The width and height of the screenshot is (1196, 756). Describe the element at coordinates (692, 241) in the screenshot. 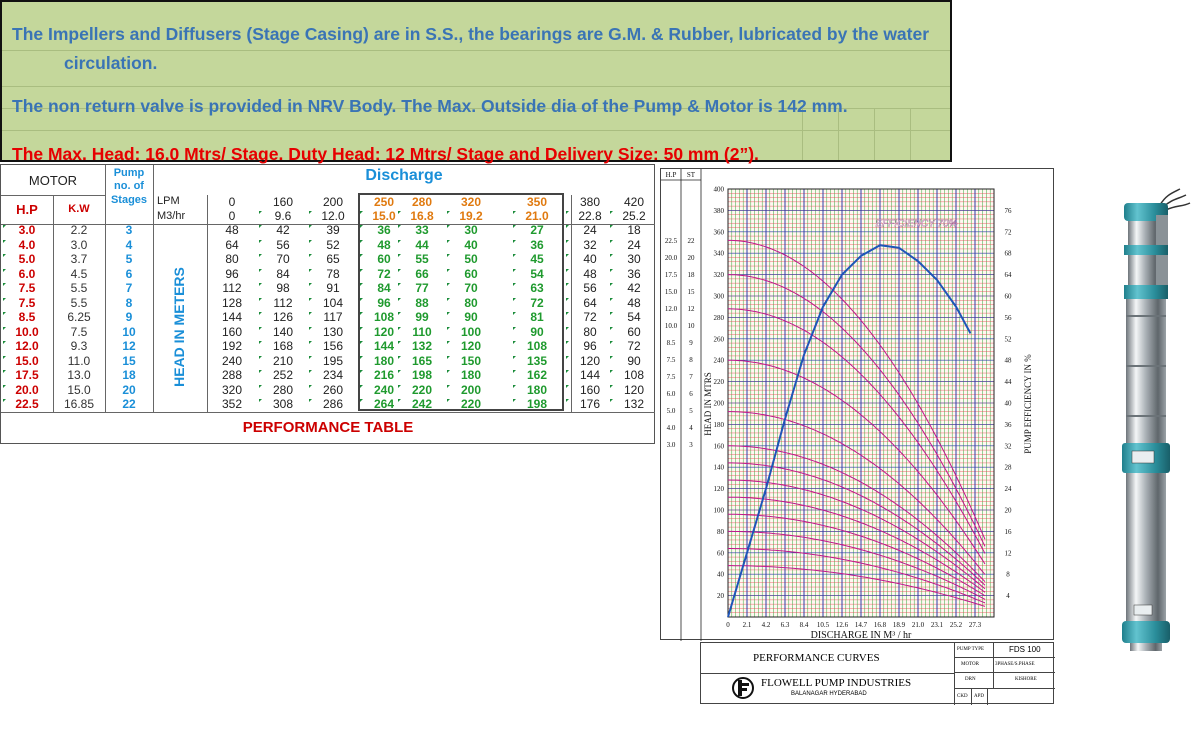

I see `st-label: 22` at that location.